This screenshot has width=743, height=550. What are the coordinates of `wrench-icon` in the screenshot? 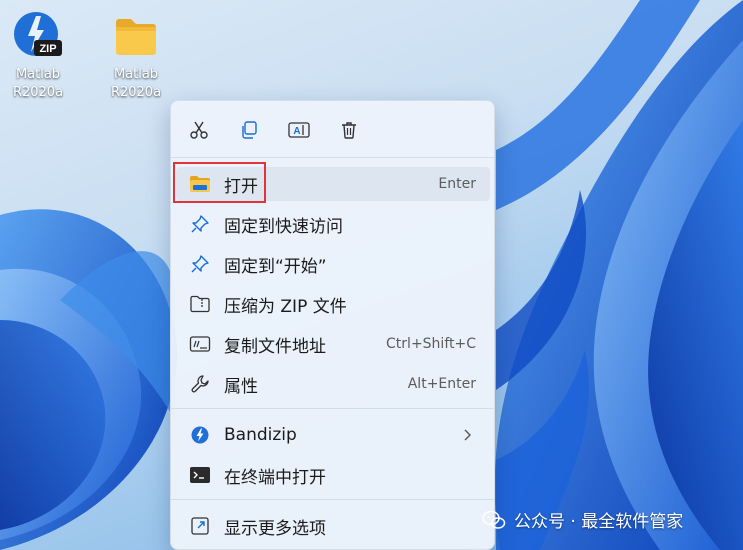 It's located at (200, 384).